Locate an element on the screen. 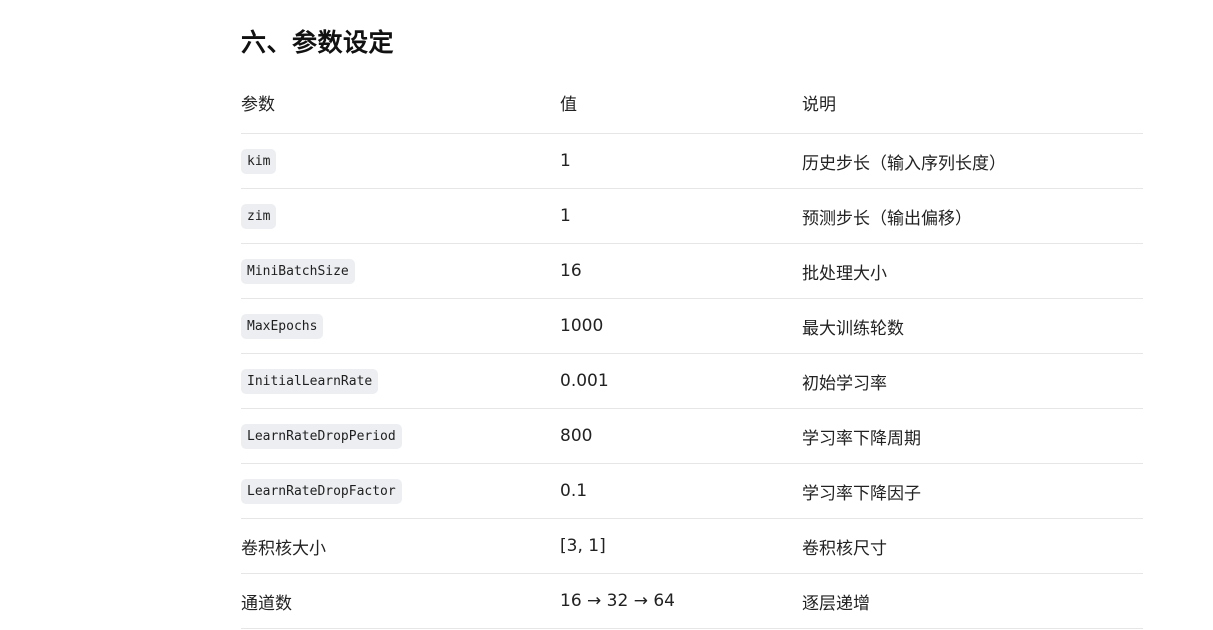 The height and width of the screenshot is (630, 1213). value-cell: 0.001 is located at coordinates (681, 381).